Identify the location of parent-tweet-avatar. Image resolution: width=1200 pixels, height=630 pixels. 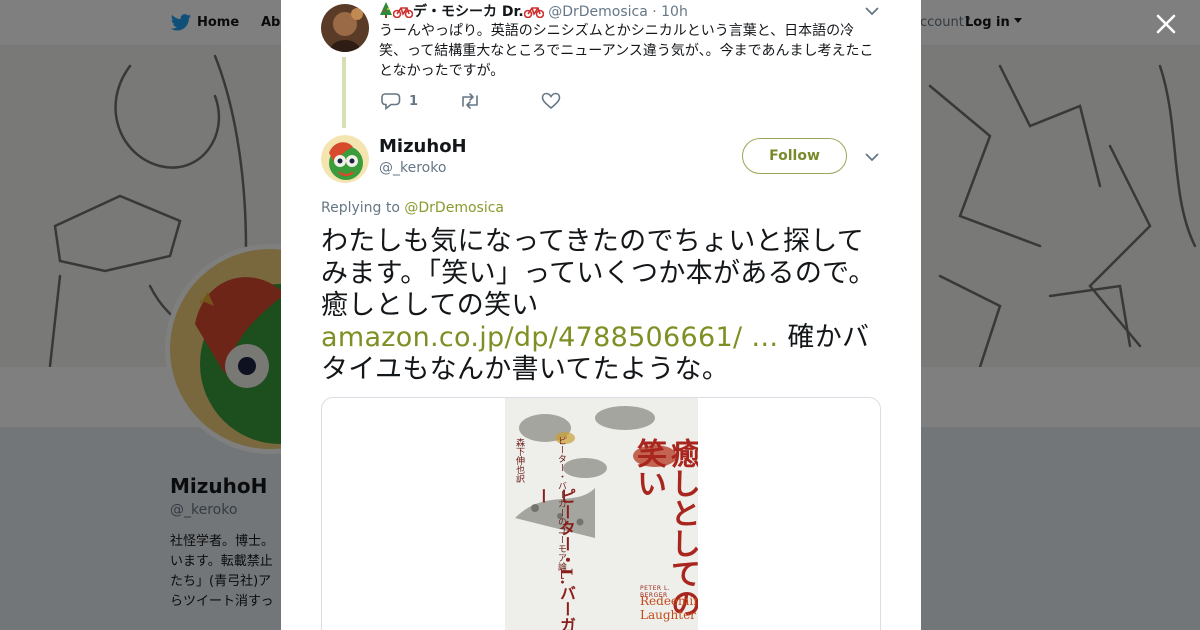
(345, 28).